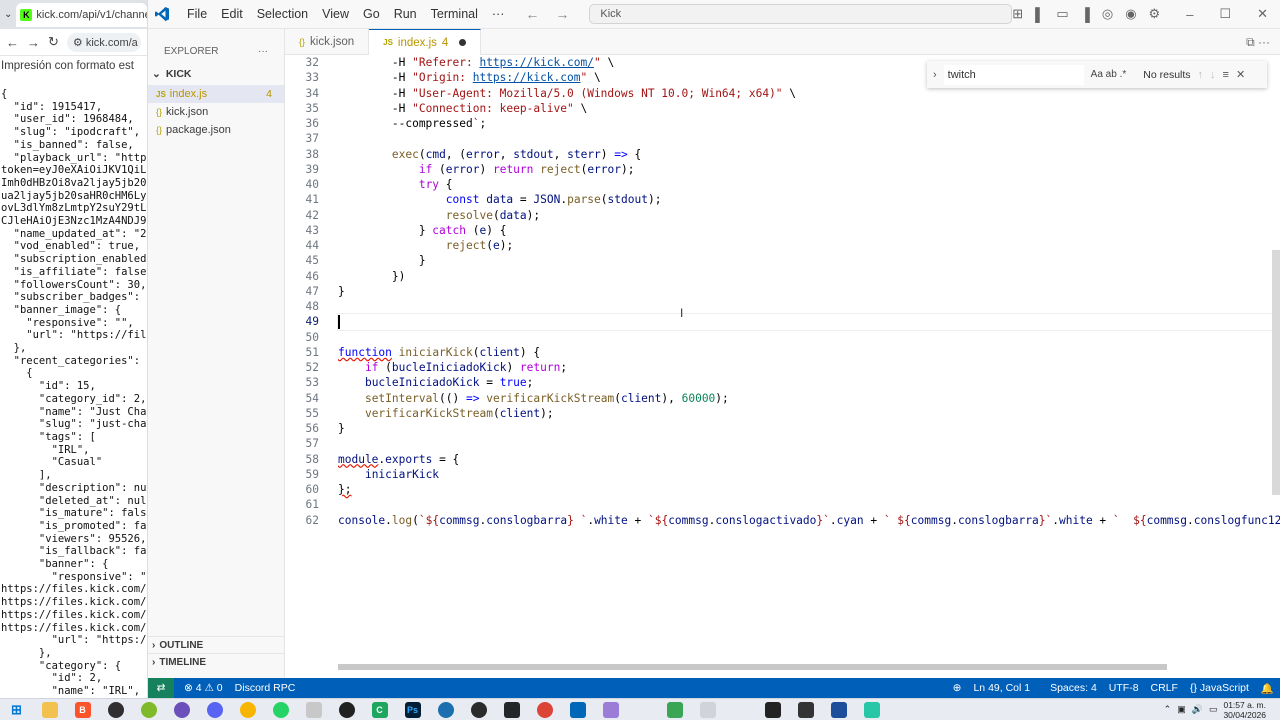  I want to click on split-editor-icon: ⧉ ···, so click(1258, 41).